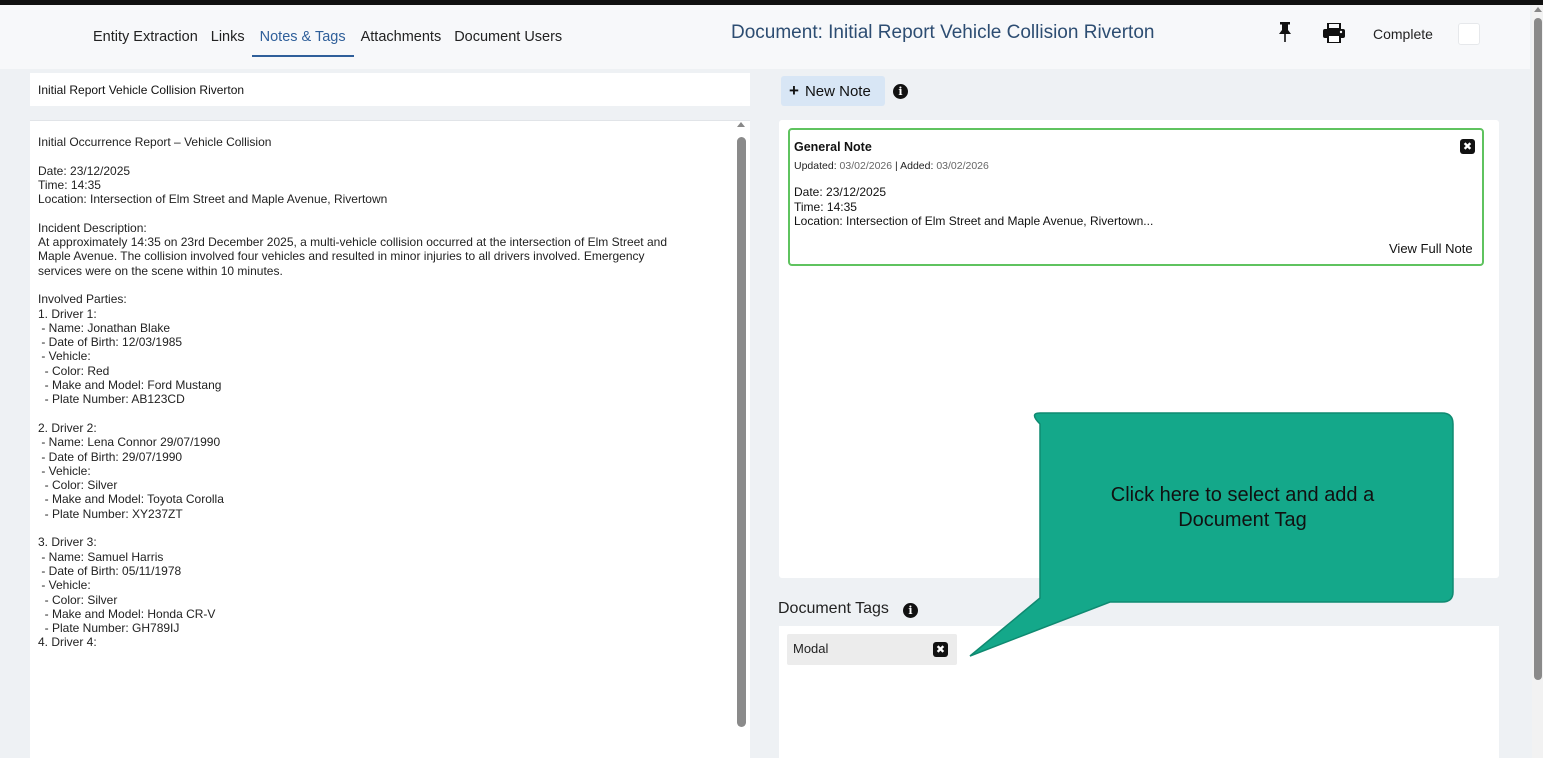 The height and width of the screenshot is (758, 1543). What do you see at coordinates (302, 43) in the screenshot?
I see `tab-notes-tags: Notes & Tags` at bounding box center [302, 43].